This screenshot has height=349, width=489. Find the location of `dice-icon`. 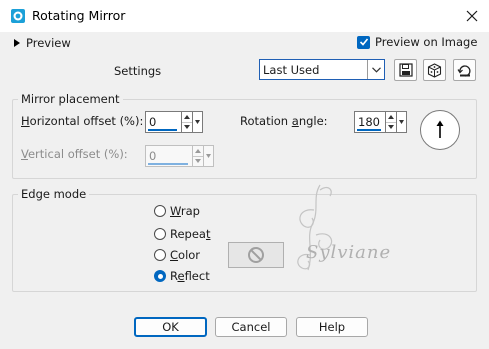

dice-icon is located at coordinates (434, 70).